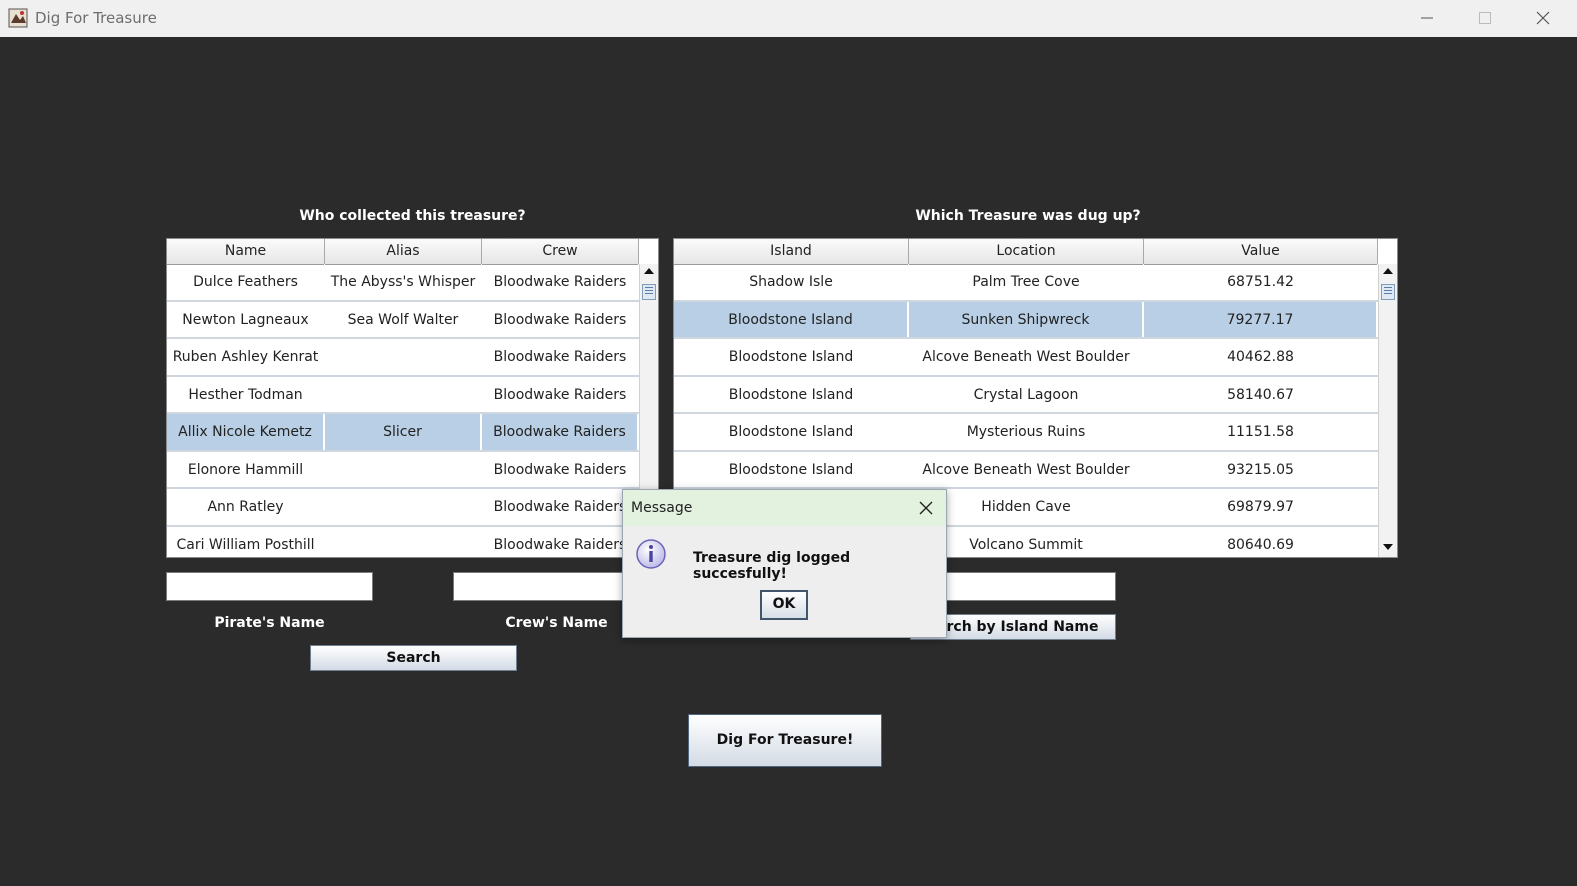  I want to click on cell-island: Shadow Isle, so click(791, 282).